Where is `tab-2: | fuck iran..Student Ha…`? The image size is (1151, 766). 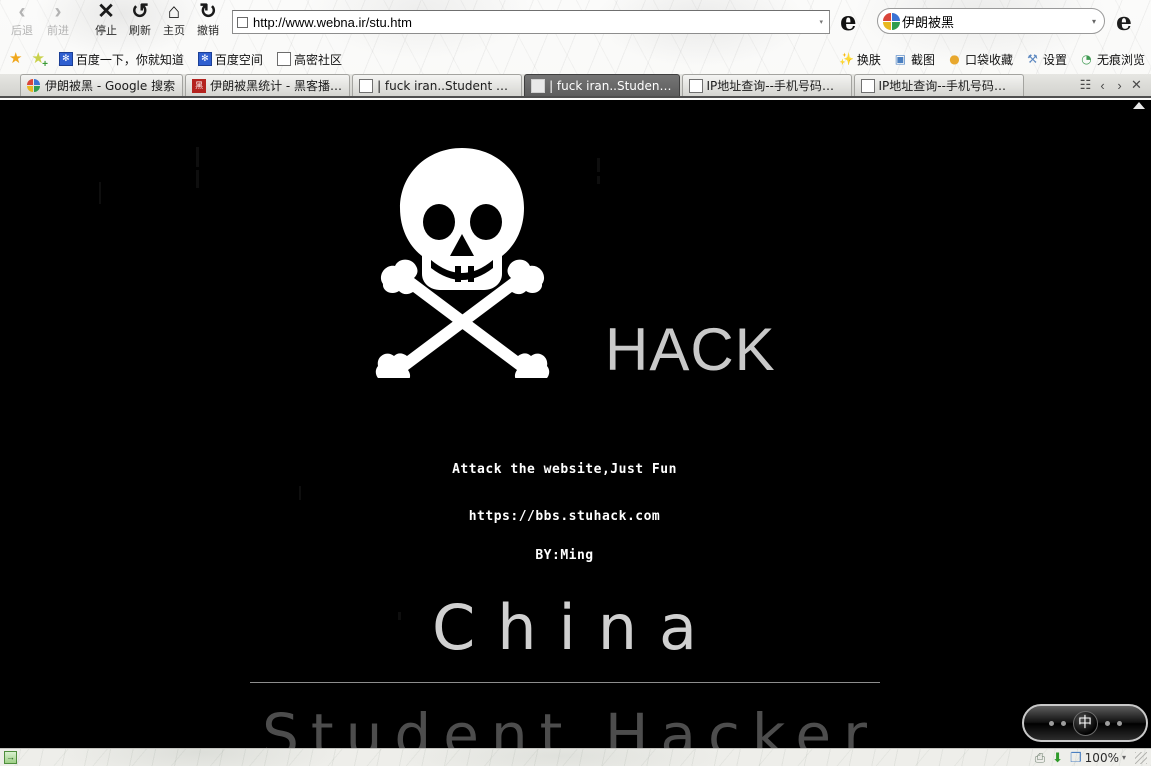 tab-2: | fuck iran..Student Ha… is located at coordinates (437, 85).